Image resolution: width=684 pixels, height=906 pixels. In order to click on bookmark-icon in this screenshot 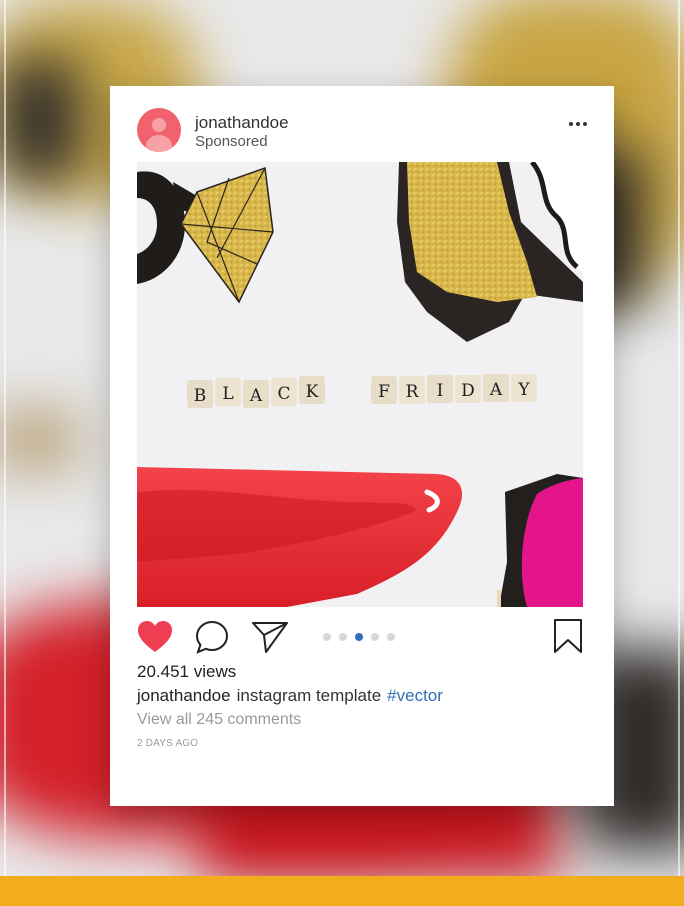, I will do `click(568, 636)`.